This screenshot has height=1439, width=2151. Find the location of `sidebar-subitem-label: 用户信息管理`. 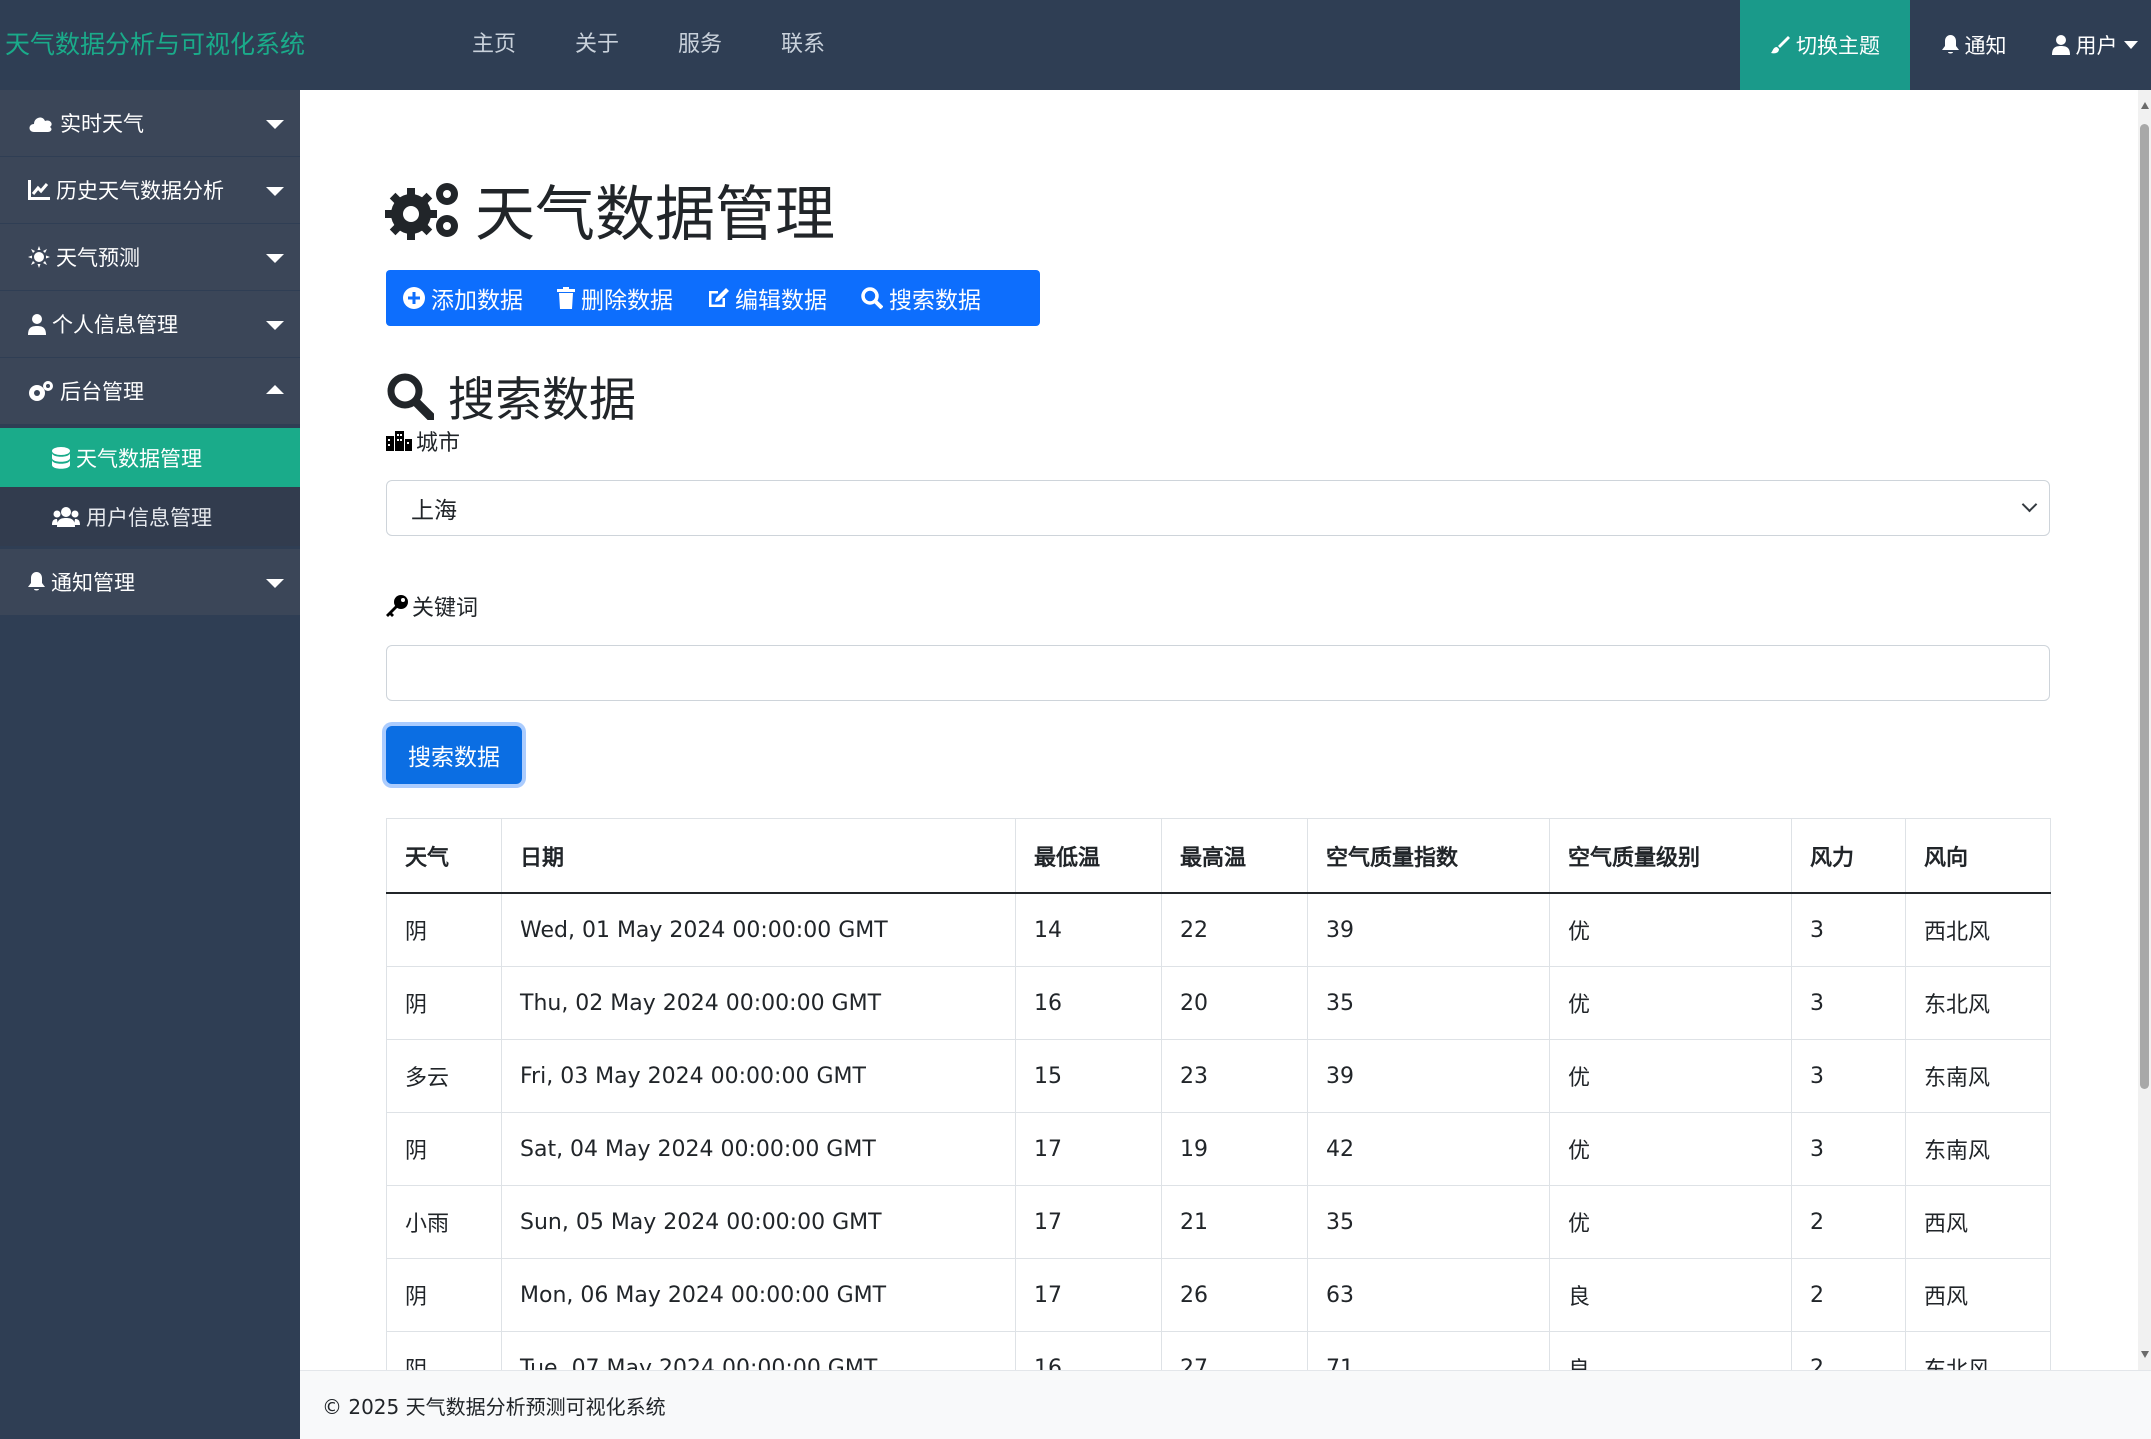

sidebar-subitem-label: 用户信息管理 is located at coordinates (149, 517).